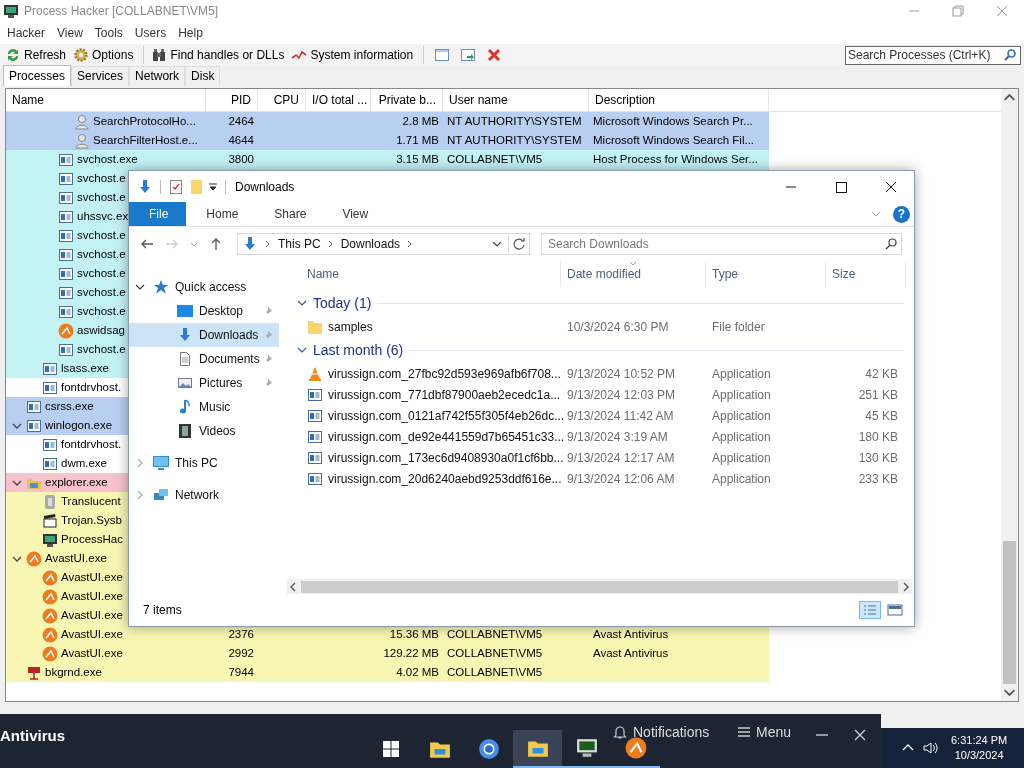  What do you see at coordinates (679, 100) in the screenshot?
I see `column-header: Description` at bounding box center [679, 100].